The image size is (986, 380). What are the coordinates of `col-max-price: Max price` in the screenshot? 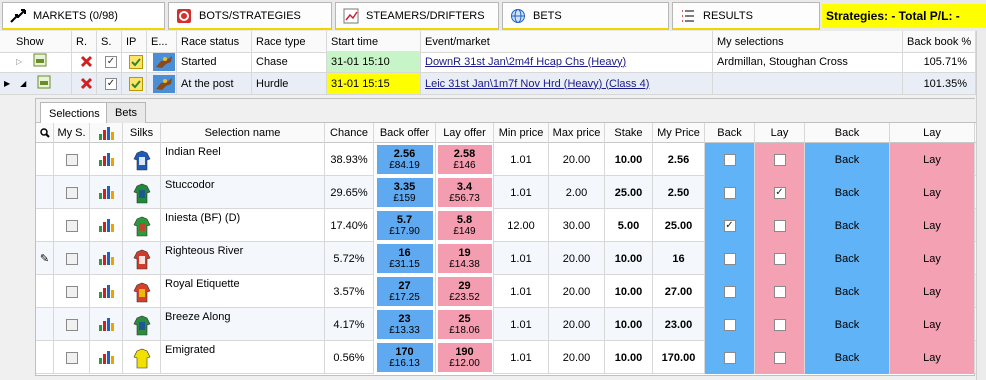 It's located at (577, 133).